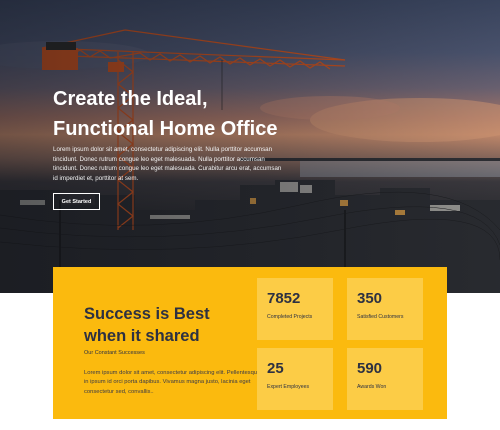 Image resolution: width=500 pixels, height=430 pixels. I want to click on stat-label: Satisfied Customers, so click(380, 317).